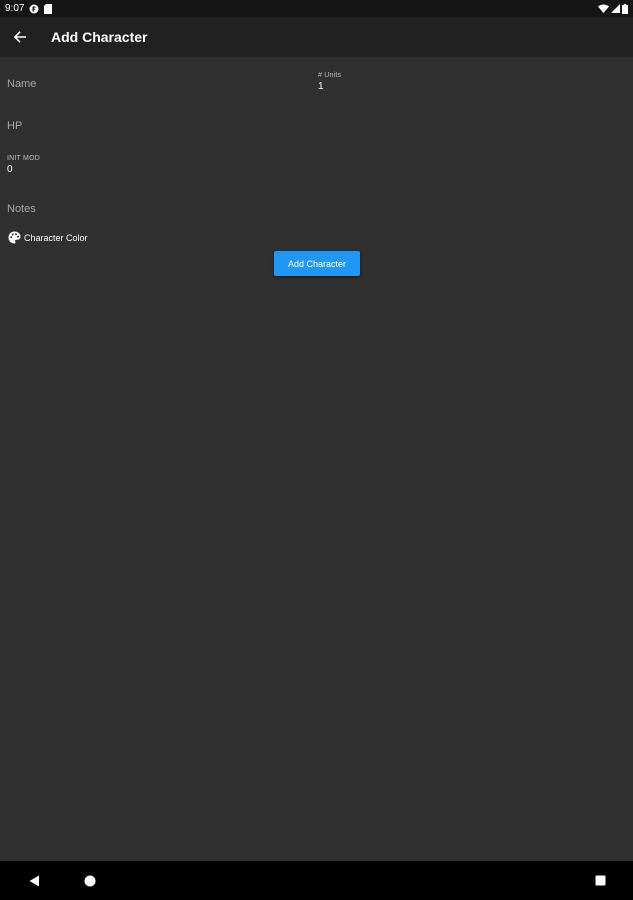  I want to click on nav-back-button, so click(34, 880).